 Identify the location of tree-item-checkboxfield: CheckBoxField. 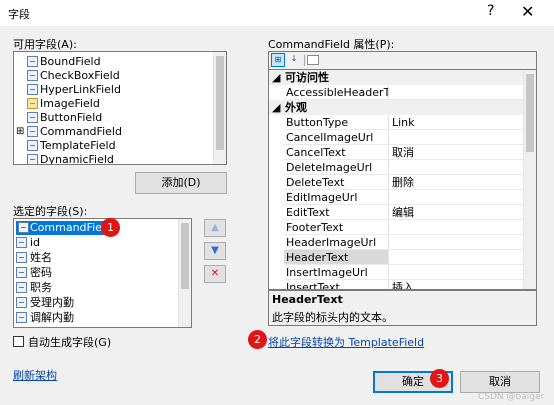
(73, 76).